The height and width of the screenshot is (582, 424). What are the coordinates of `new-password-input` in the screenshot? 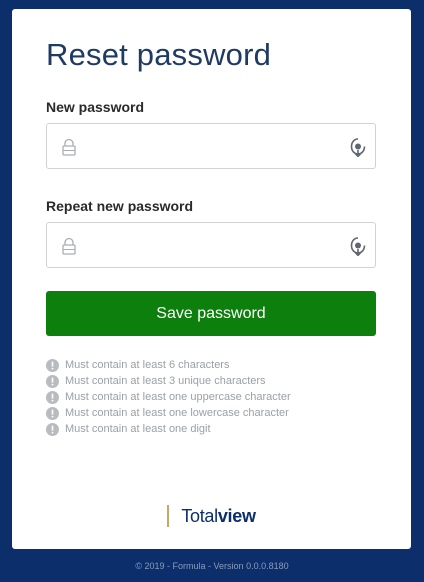 It's located at (211, 146).